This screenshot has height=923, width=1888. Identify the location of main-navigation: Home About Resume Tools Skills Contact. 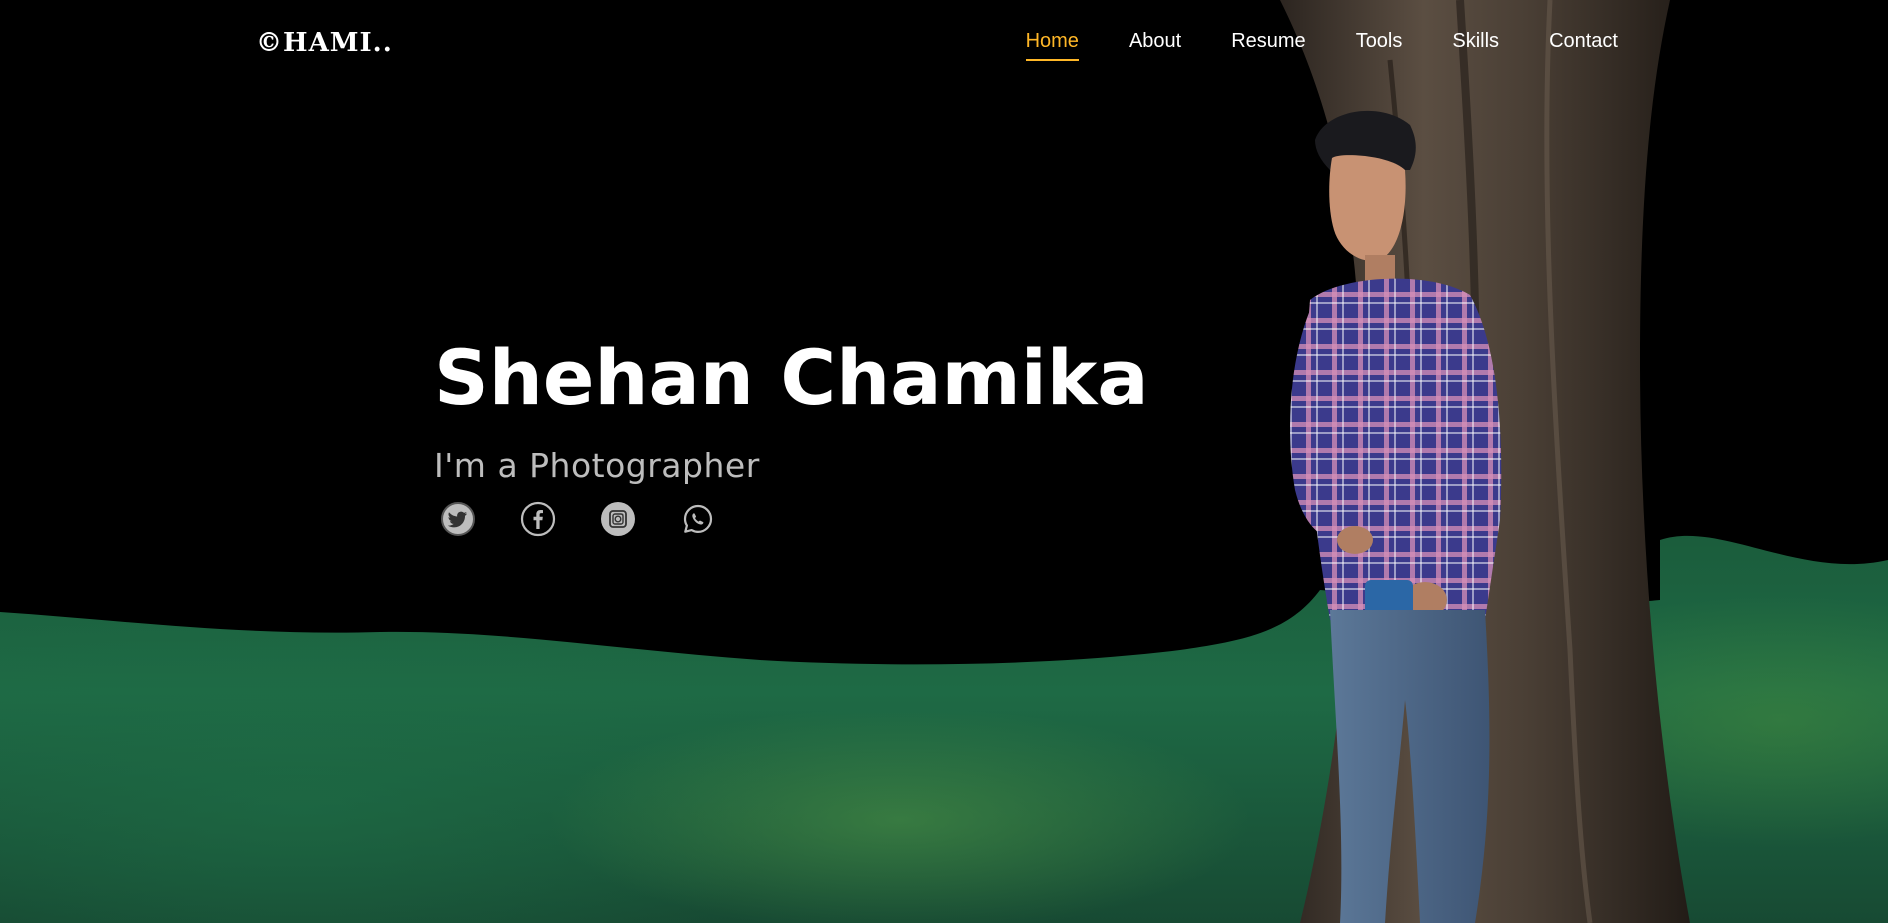
(1297, 45).